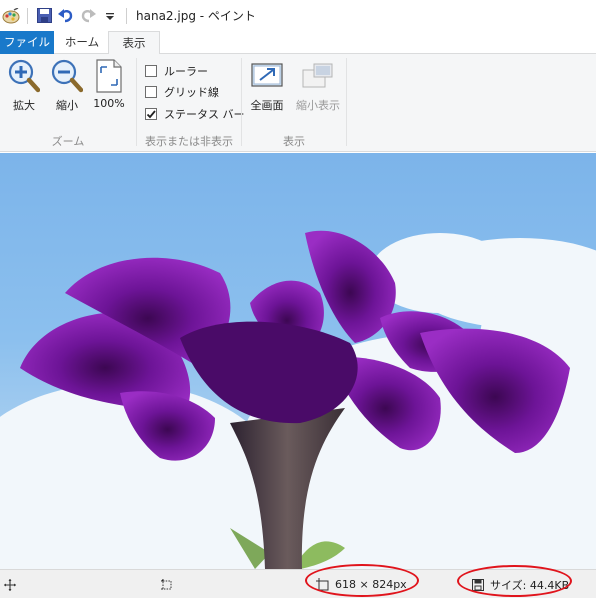  I want to click on zoom-in-button: 拡大, so click(24, 90).